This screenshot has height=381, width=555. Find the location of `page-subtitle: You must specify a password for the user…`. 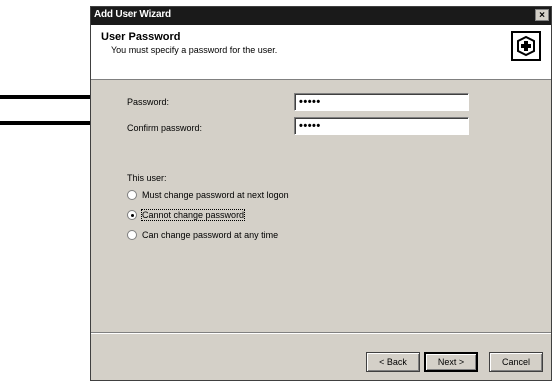

page-subtitle: You must specify a password for the user… is located at coordinates (194, 50).